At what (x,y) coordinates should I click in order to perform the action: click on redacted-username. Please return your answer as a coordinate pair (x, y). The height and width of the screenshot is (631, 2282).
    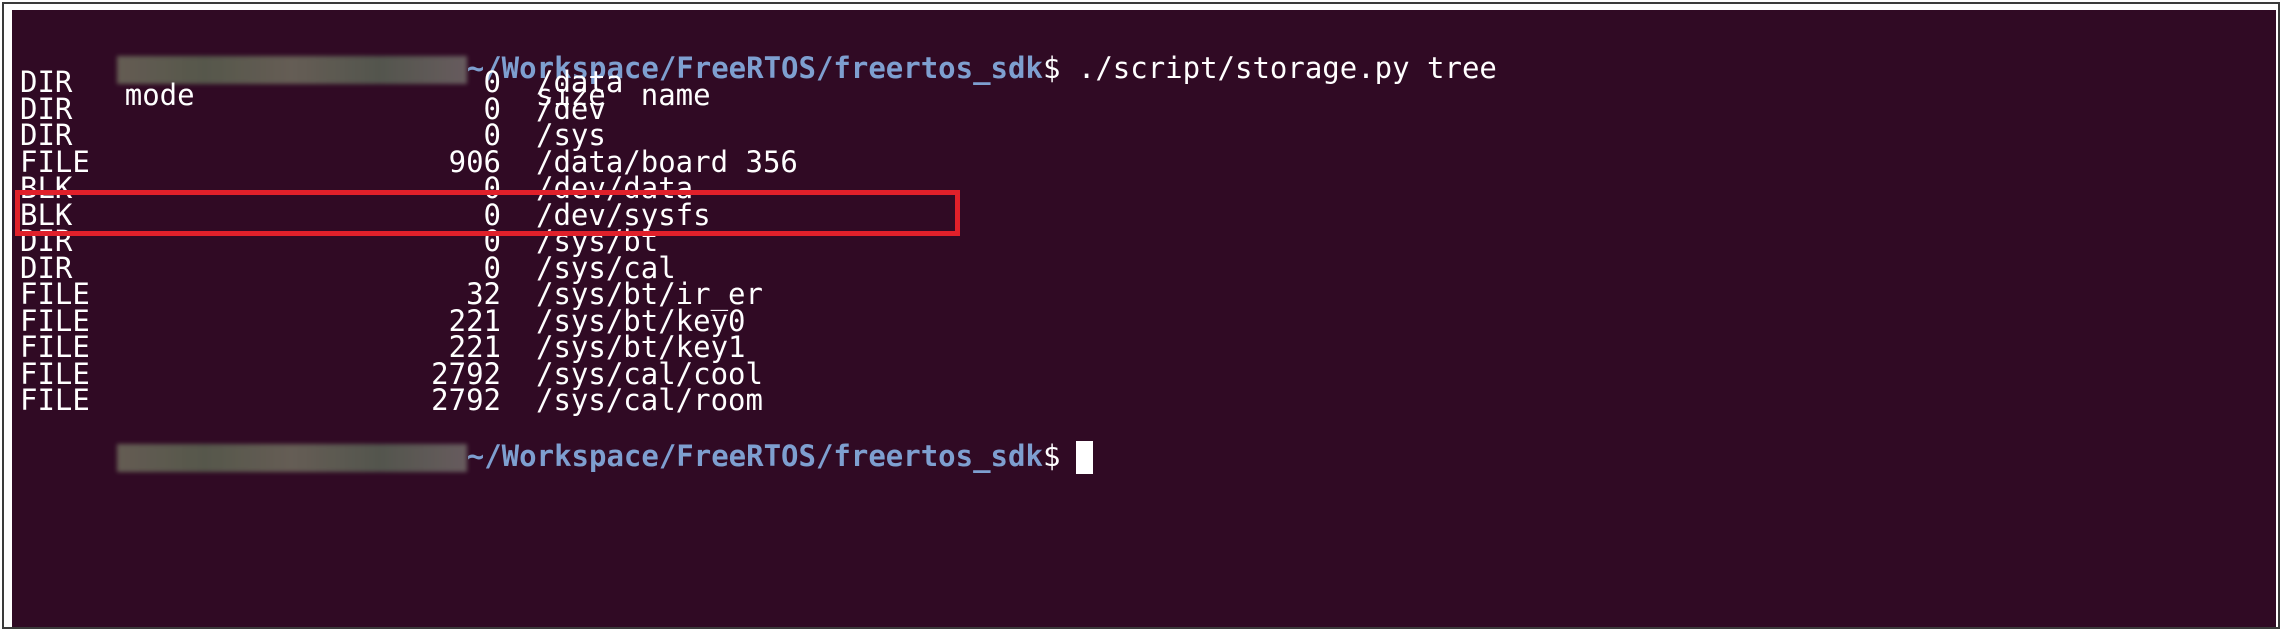
    Looking at the image, I should click on (291, 457).